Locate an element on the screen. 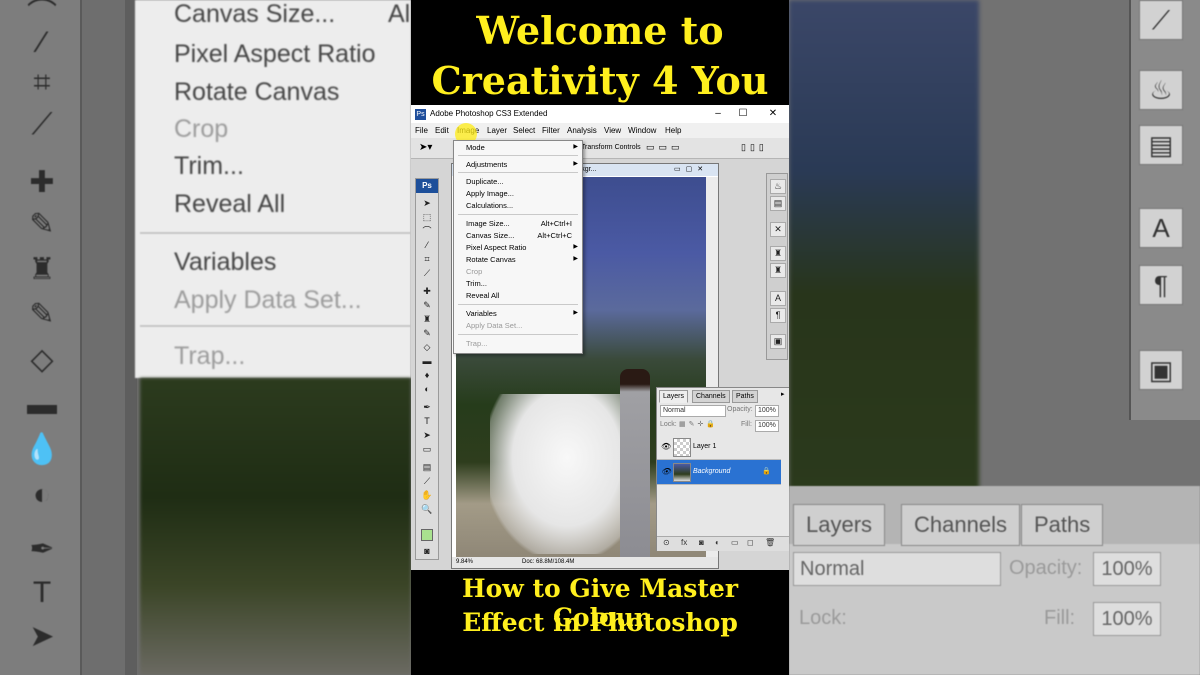  eyedropper-tool-icon: ⟋ is located at coordinates (427, 273).